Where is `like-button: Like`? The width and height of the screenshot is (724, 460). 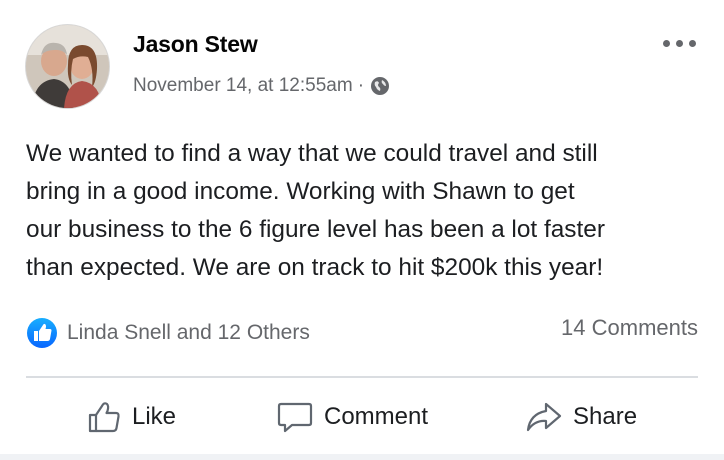 like-button: Like is located at coordinates (131, 417).